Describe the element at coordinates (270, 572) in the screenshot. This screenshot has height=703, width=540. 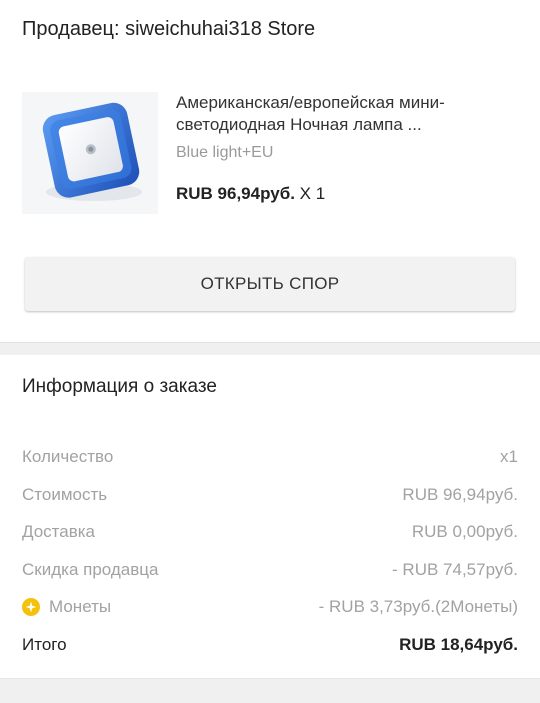
I see `row-seller-discount: Скидка продавца - RUB 74,57руб.` at that location.